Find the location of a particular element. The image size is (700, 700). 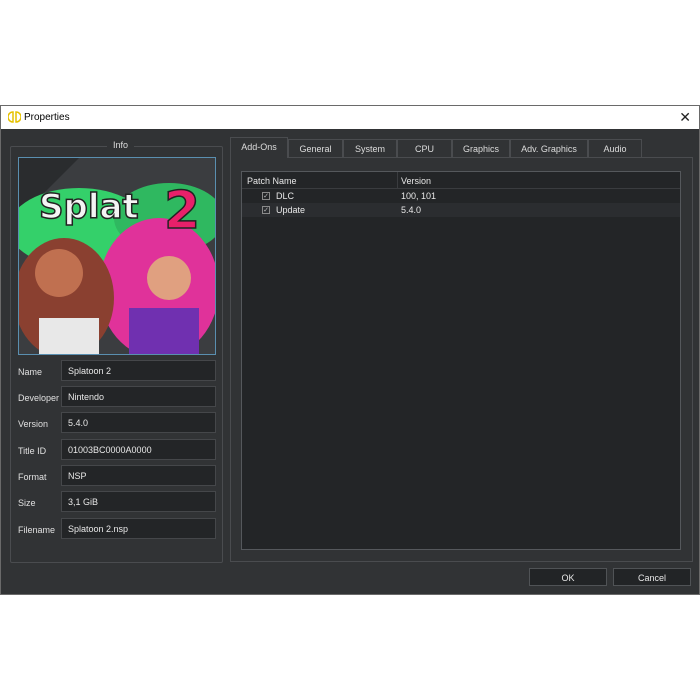

table-header: Patch Name Version is located at coordinates (461, 180).